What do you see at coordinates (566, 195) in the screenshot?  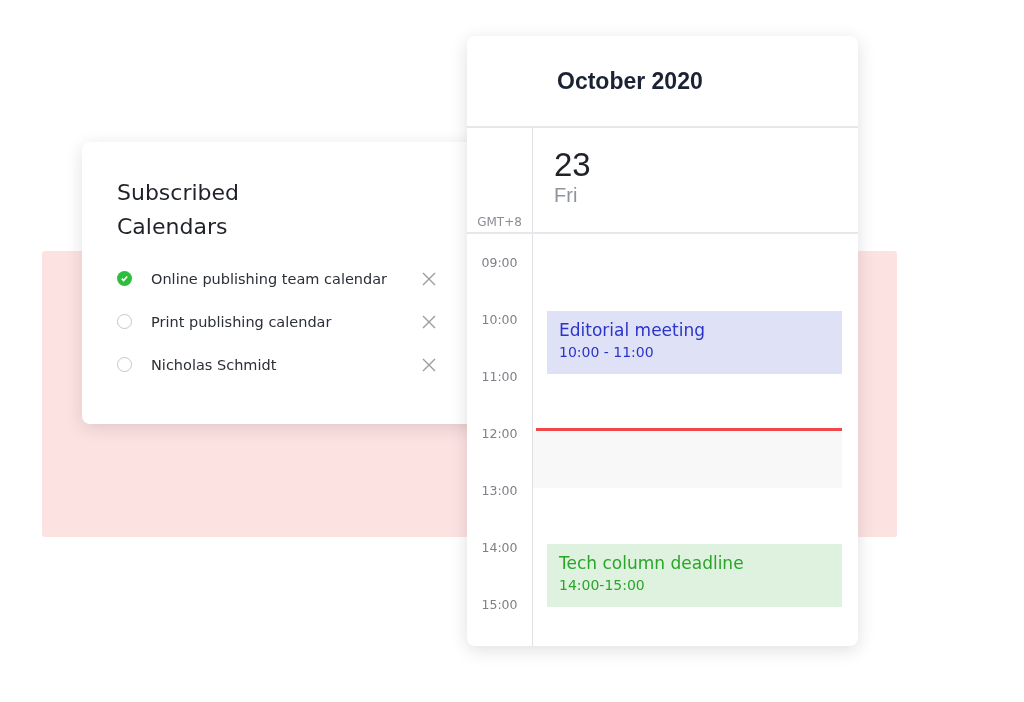 I see `weekday-label: Fri` at bounding box center [566, 195].